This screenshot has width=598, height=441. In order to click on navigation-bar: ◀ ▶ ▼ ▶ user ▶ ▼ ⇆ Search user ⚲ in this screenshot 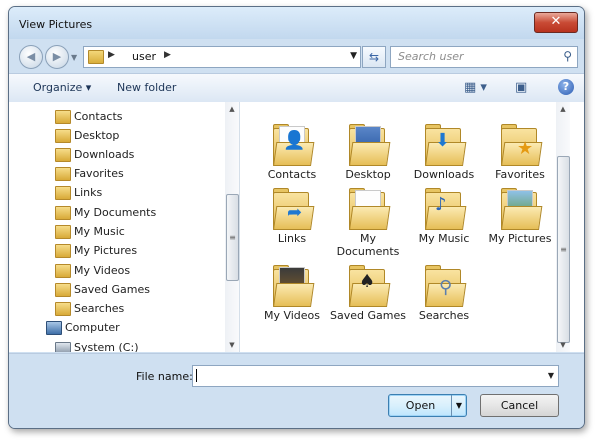, I will do `click(296, 56)`.